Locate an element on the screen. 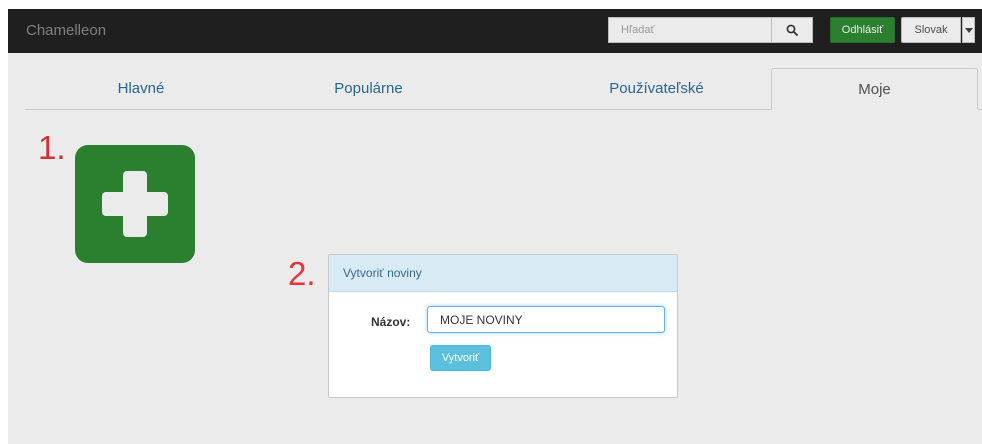 Image resolution: width=982 pixels, height=444 pixels. create-button: Vytvoriť is located at coordinates (460, 358).